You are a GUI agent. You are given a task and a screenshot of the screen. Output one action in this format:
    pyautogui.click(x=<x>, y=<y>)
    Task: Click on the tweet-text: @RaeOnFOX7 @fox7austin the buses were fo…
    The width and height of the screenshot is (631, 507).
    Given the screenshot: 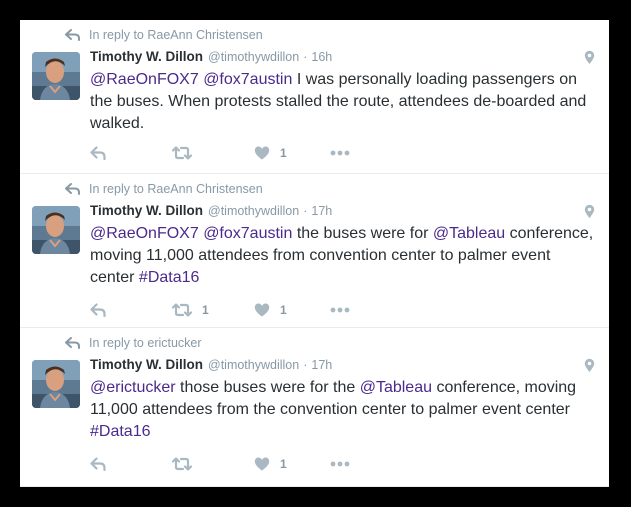 What is the action you would take?
    pyautogui.click(x=342, y=256)
    